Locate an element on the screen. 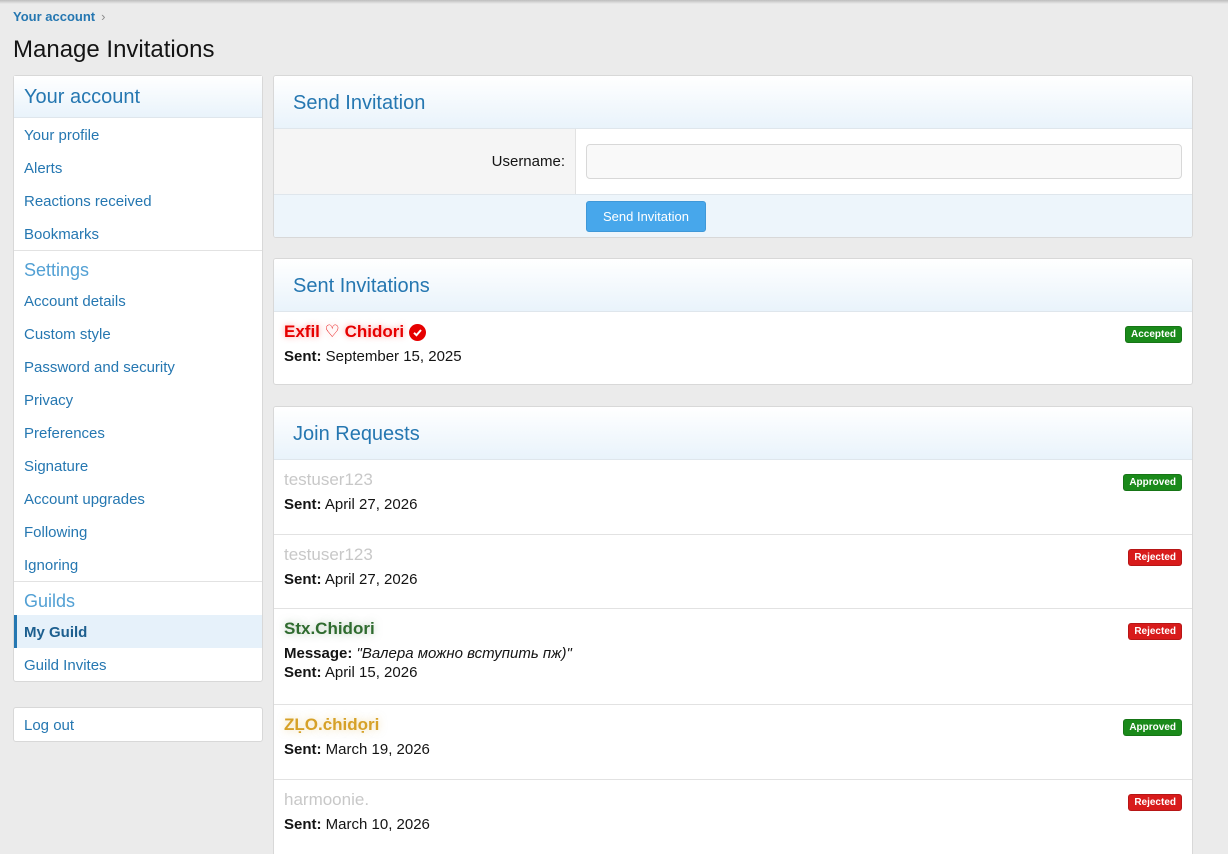  join-requests-title: Join Requests is located at coordinates (733, 433).